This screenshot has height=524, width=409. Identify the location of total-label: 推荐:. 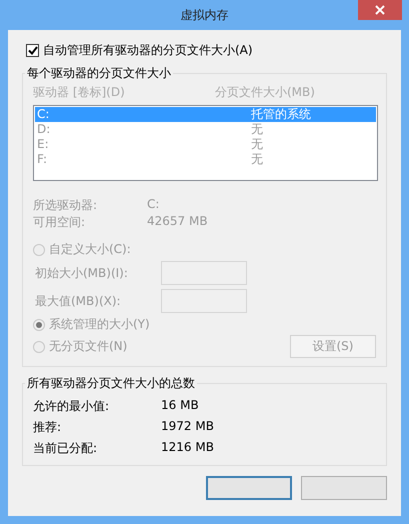
(47, 427).